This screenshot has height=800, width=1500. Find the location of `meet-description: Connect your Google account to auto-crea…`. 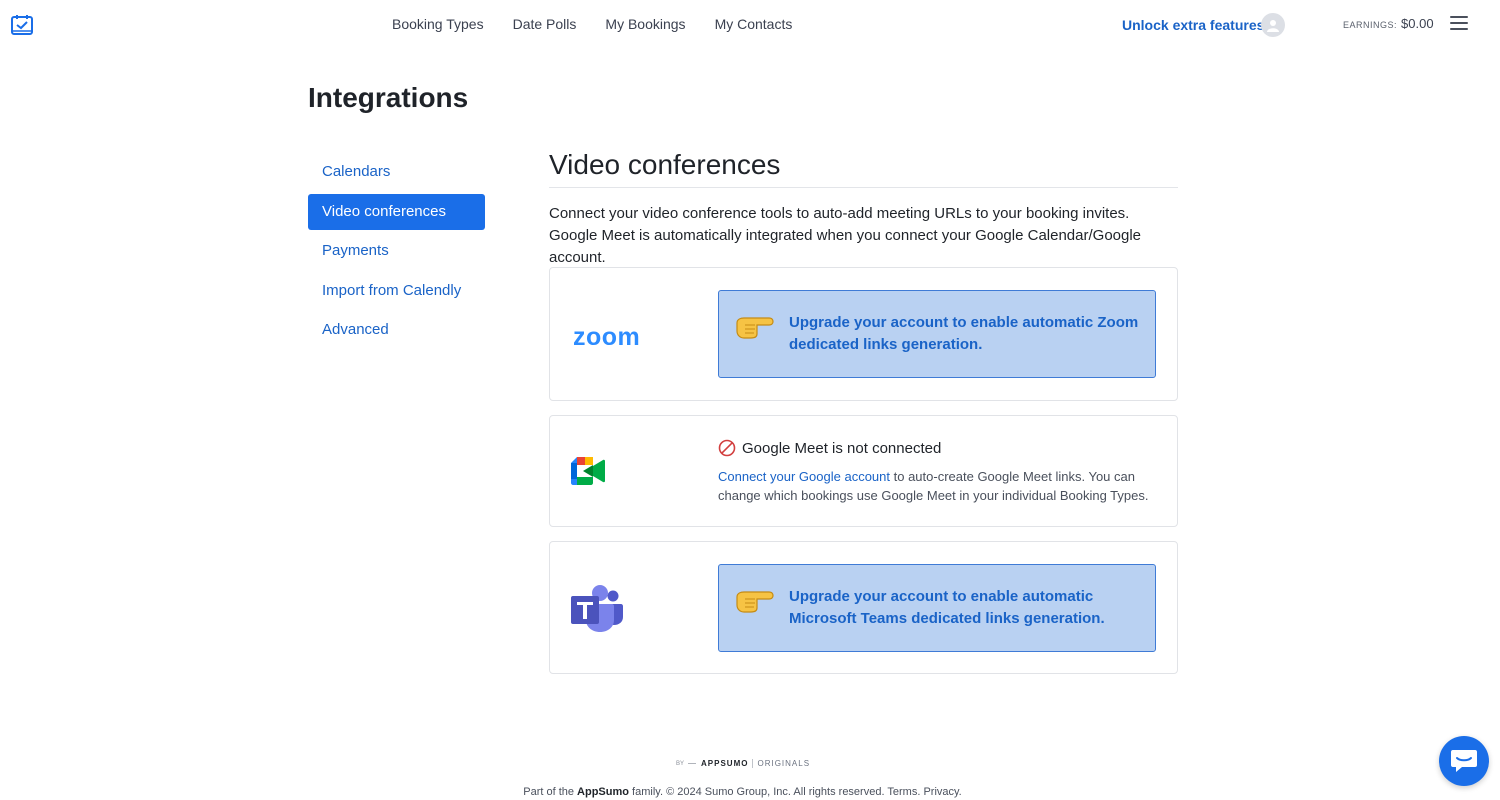

meet-description: Connect your Google account to auto-crea… is located at coordinates (938, 486).